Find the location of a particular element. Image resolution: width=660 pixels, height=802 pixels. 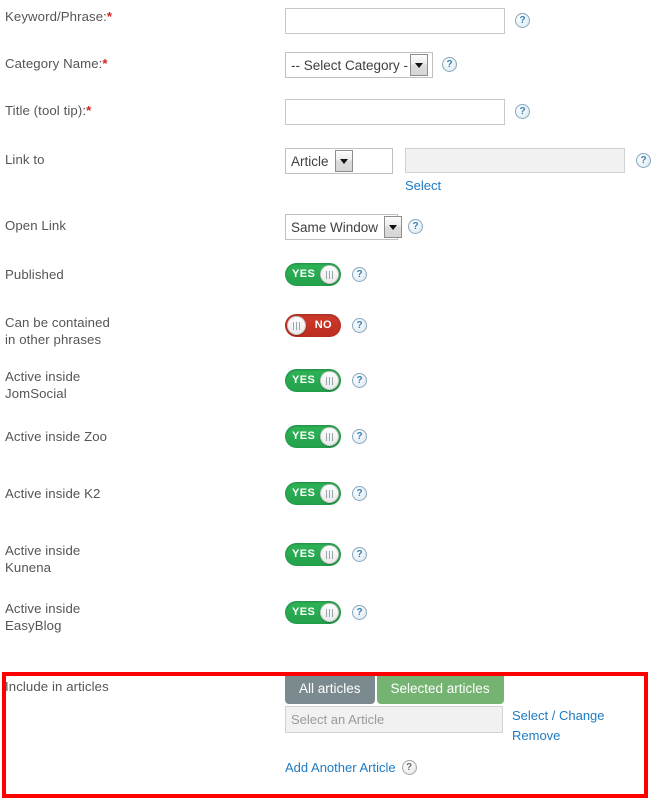

active-zoo-toggle: YES is located at coordinates (313, 436).